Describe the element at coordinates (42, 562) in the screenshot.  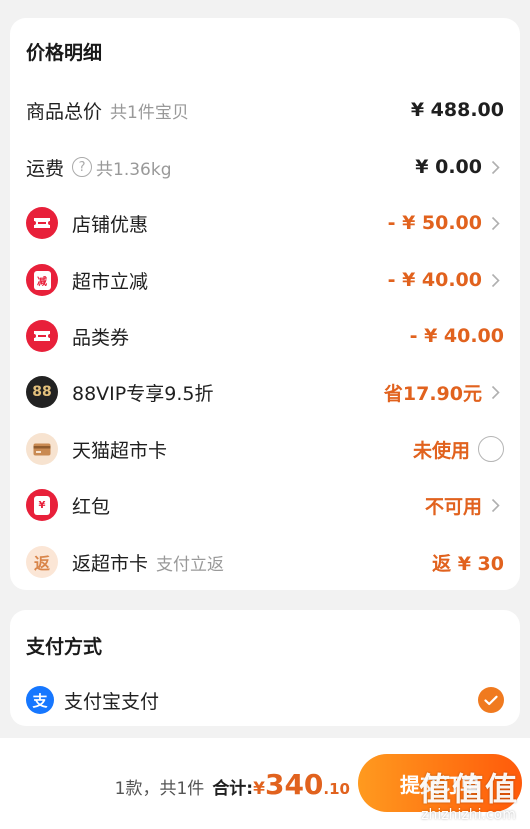
I see `rebate-icon: 返` at that location.